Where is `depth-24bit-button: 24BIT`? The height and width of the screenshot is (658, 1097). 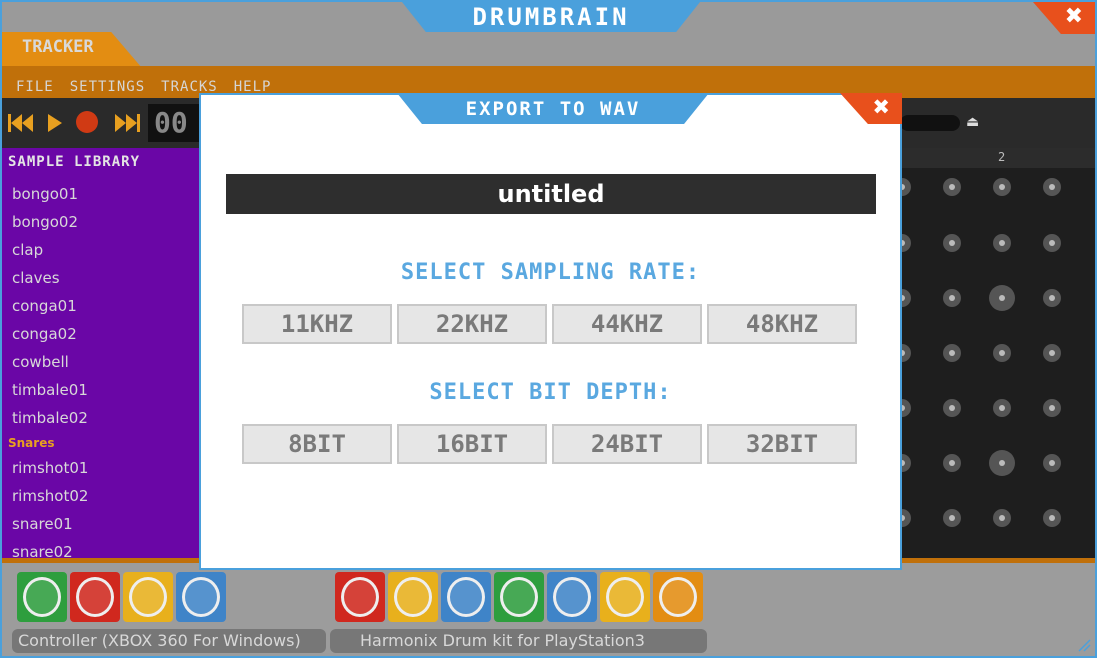
depth-24bit-button: 24BIT is located at coordinates (627, 444).